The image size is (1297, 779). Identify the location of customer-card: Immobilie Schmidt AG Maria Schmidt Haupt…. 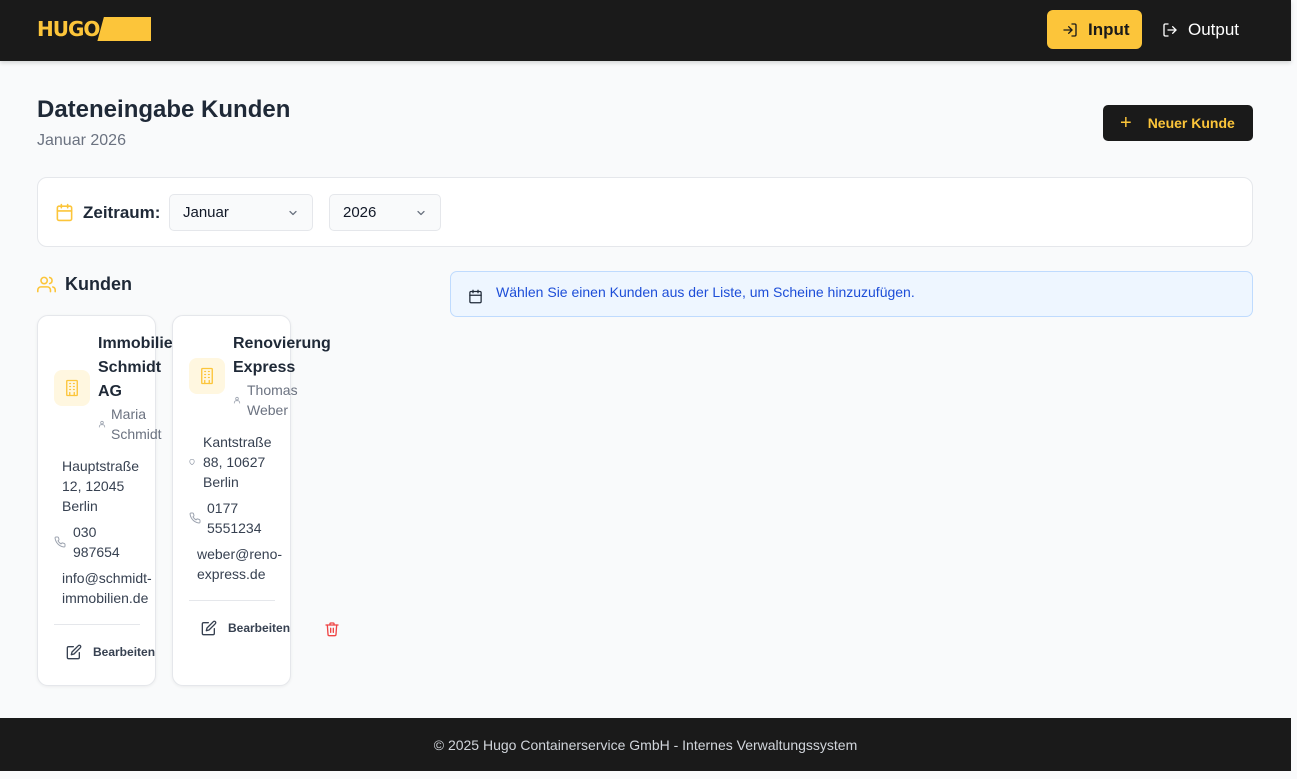
(105, 500).